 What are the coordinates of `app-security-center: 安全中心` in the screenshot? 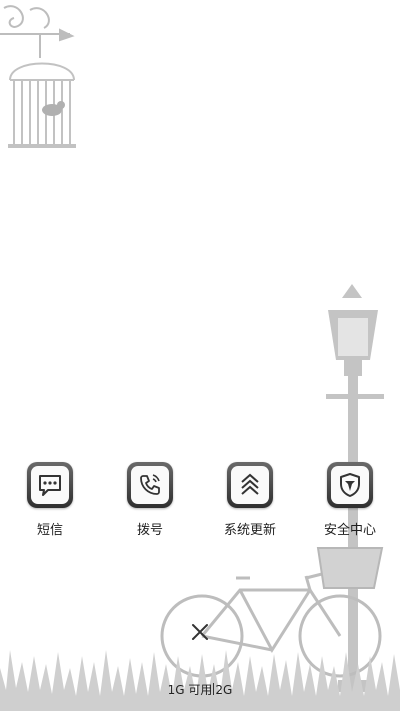 It's located at (350, 500).